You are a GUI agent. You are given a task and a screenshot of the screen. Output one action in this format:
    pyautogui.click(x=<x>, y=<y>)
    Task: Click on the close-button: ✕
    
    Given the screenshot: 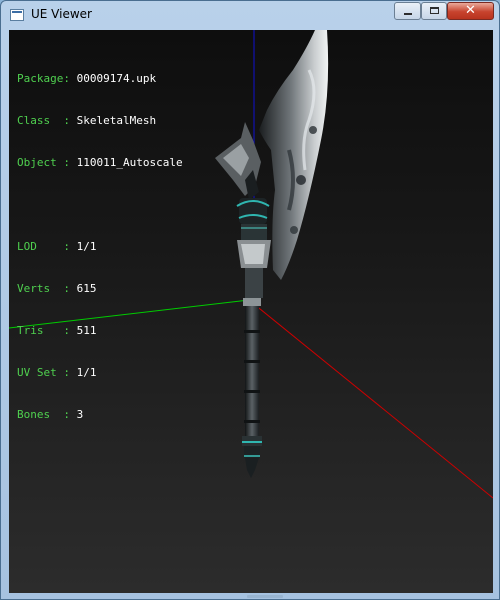 What is the action you would take?
    pyautogui.click(x=470, y=11)
    